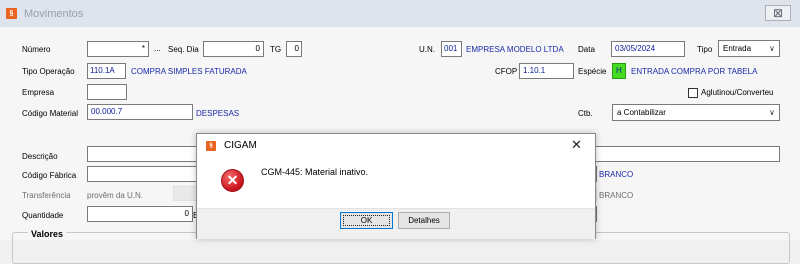 The image size is (800, 264). Describe the element at coordinates (232, 180) in the screenshot. I see `error-icon: ✕` at that location.